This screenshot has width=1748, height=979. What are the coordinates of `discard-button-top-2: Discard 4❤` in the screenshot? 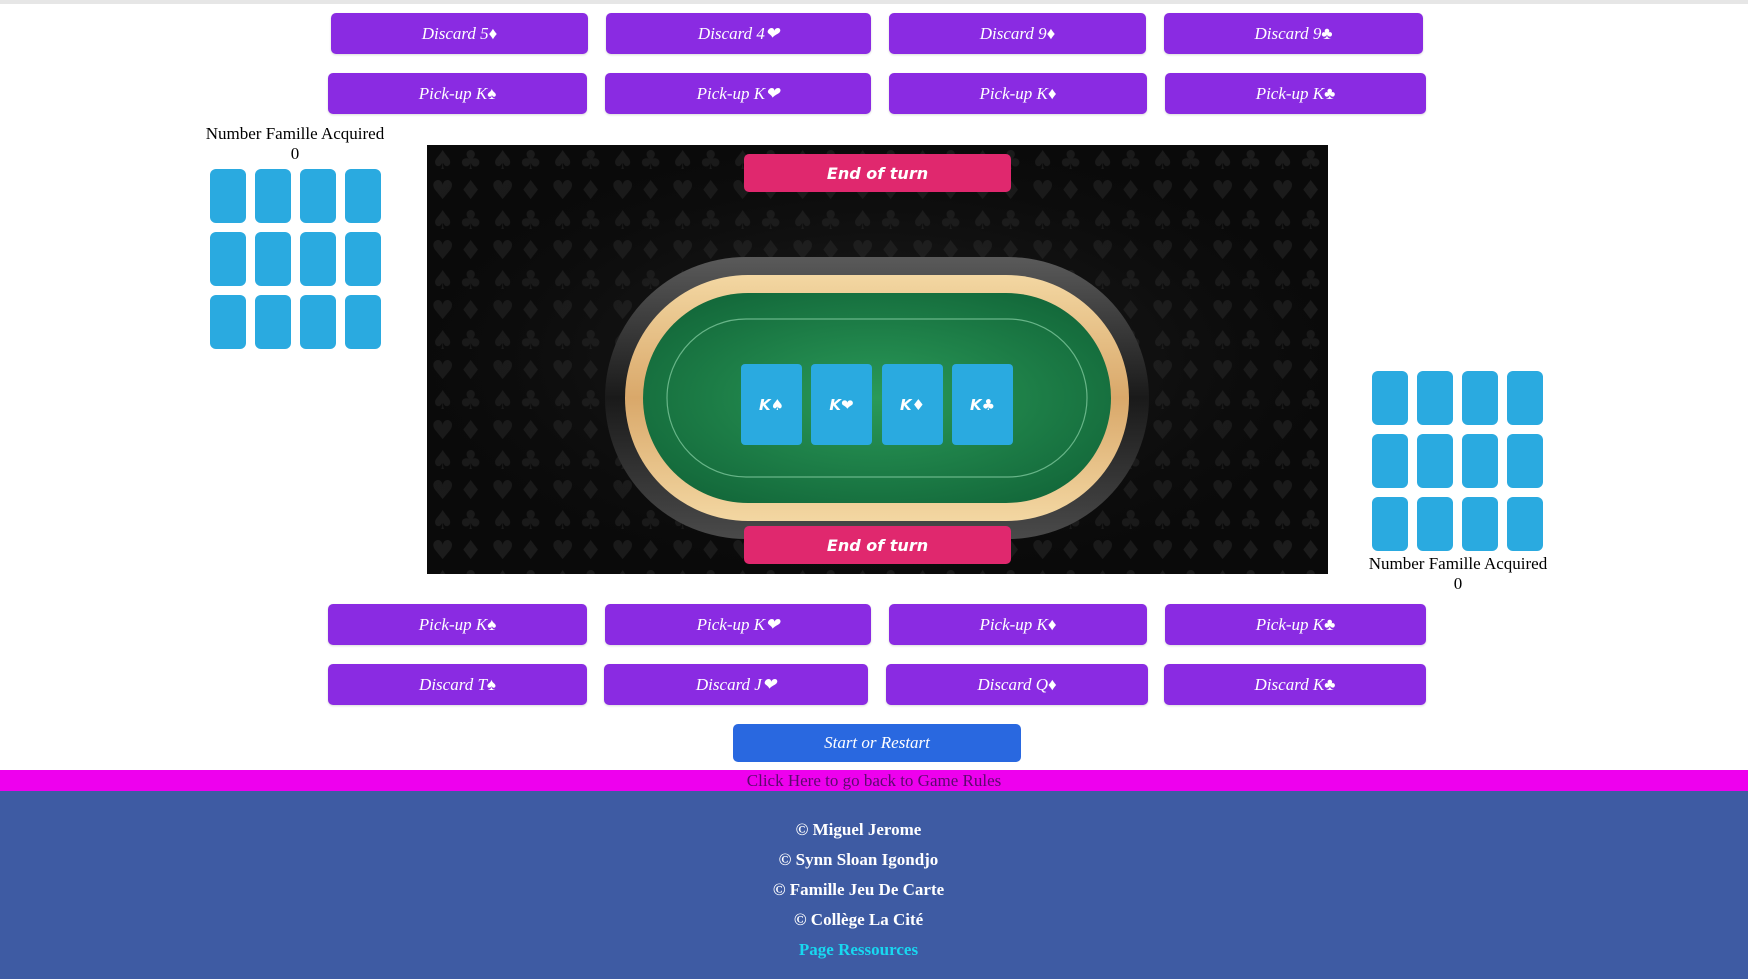 It's located at (738, 33).